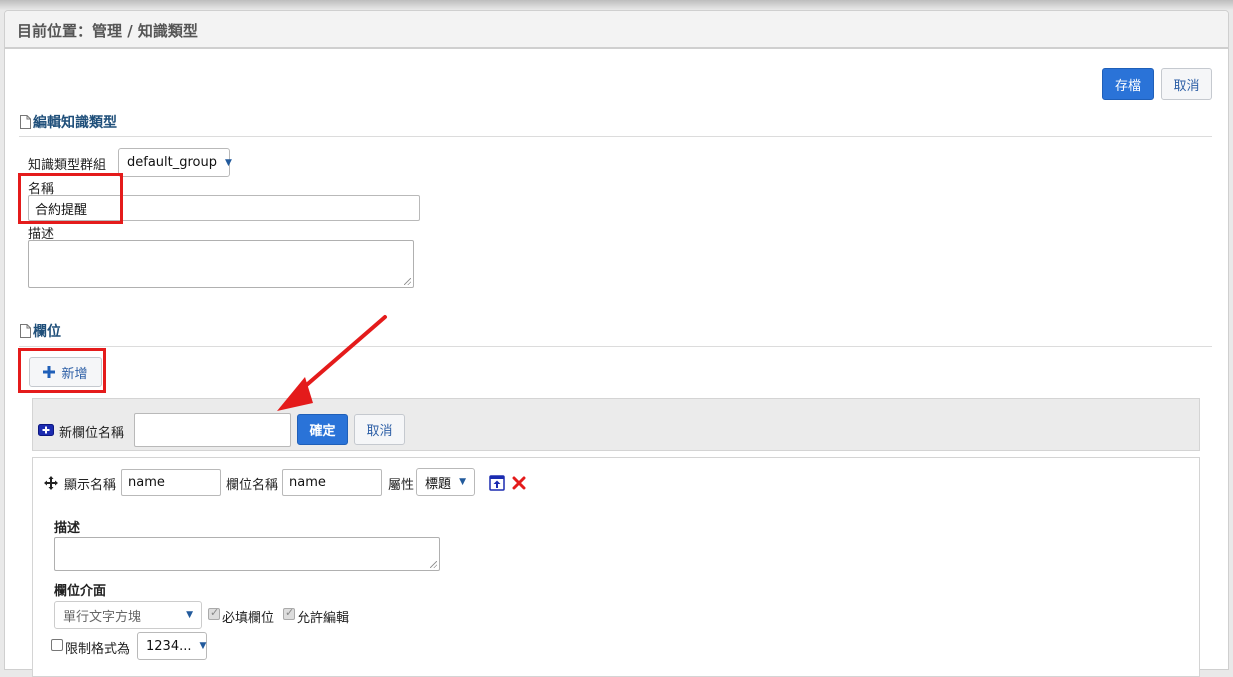  What do you see at coordinates (323, 618) in the screenshot?
I see `editable-label: 允許編輯` at bounding box center [323, 618].